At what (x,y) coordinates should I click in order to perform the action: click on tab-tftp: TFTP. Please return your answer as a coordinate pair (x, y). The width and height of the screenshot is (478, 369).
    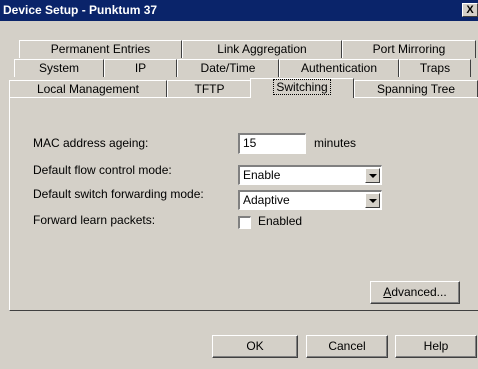
    Looking at the image, I should click on (209, 89).